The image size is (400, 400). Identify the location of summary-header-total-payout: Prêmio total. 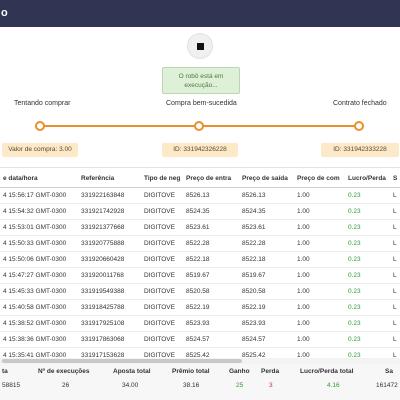
(191, 371).